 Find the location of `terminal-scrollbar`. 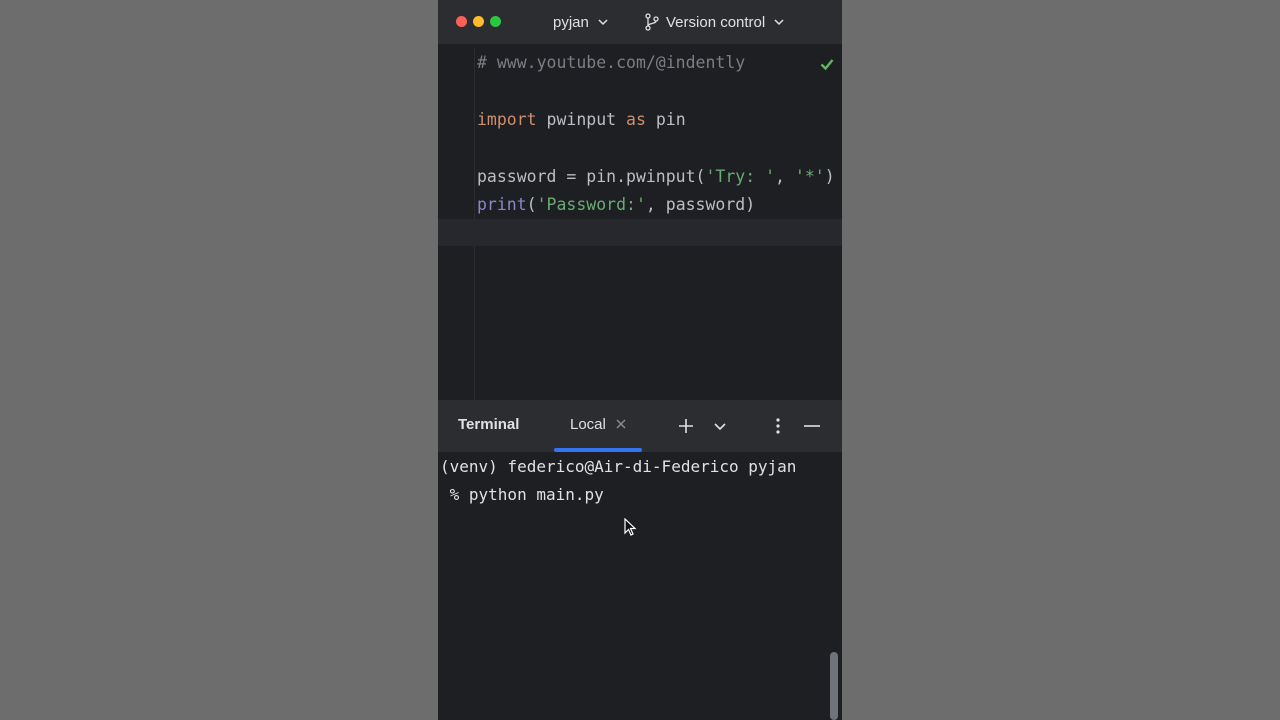

terminal-scrollbar is located at coordinates (834, 686).